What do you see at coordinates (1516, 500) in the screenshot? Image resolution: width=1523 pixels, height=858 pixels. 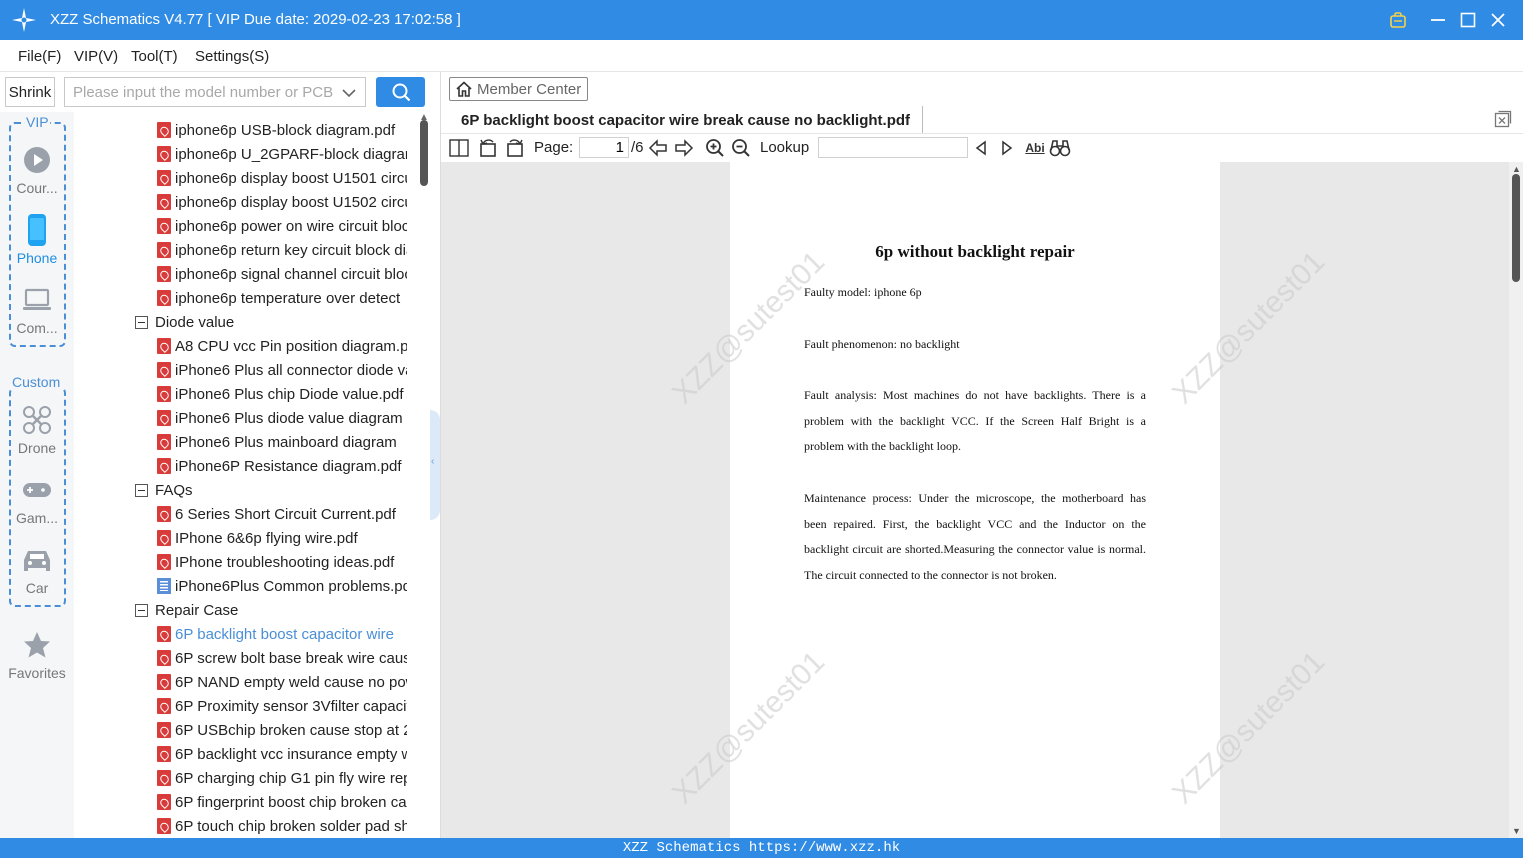 I see `viewer-scrollbar: ▲ ▼` at bounding box center [1516, 500].